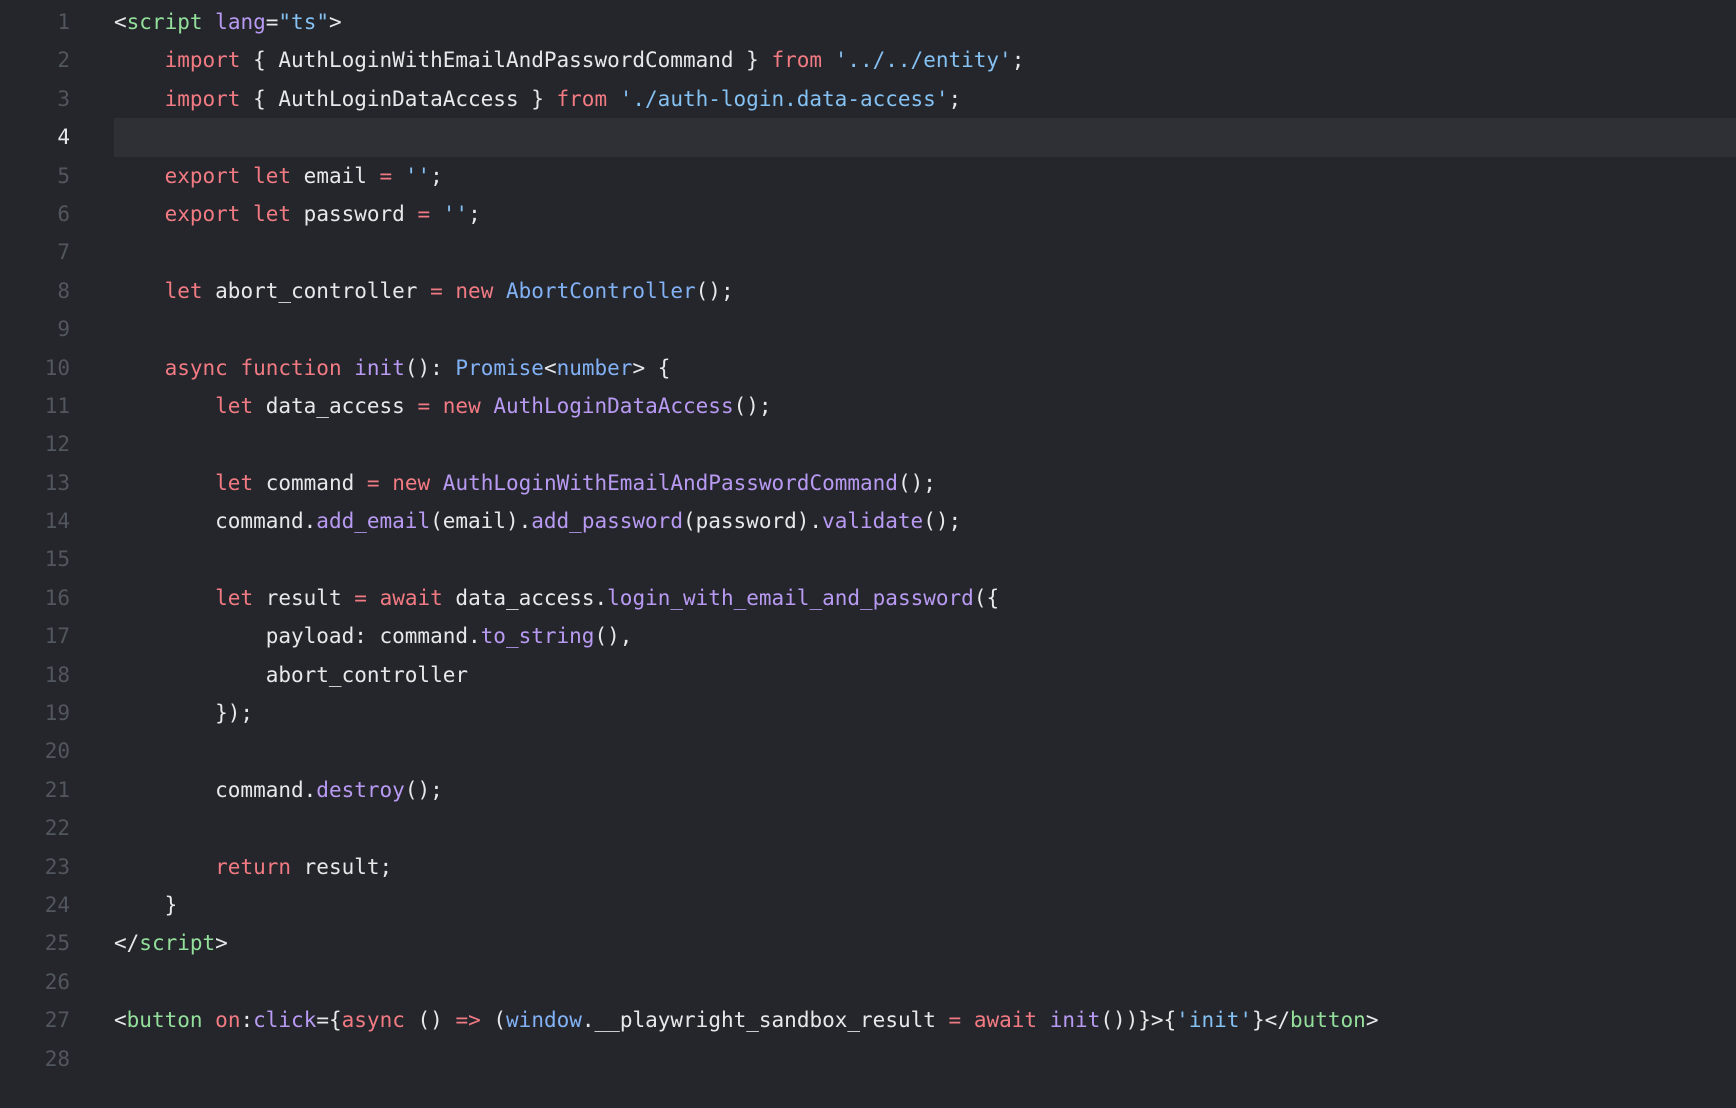 The width and height of the screenshot is (1736, 1108). Describe the element at coordinates (594, 367) in the screenshot. I see `code-token: number` at that location.